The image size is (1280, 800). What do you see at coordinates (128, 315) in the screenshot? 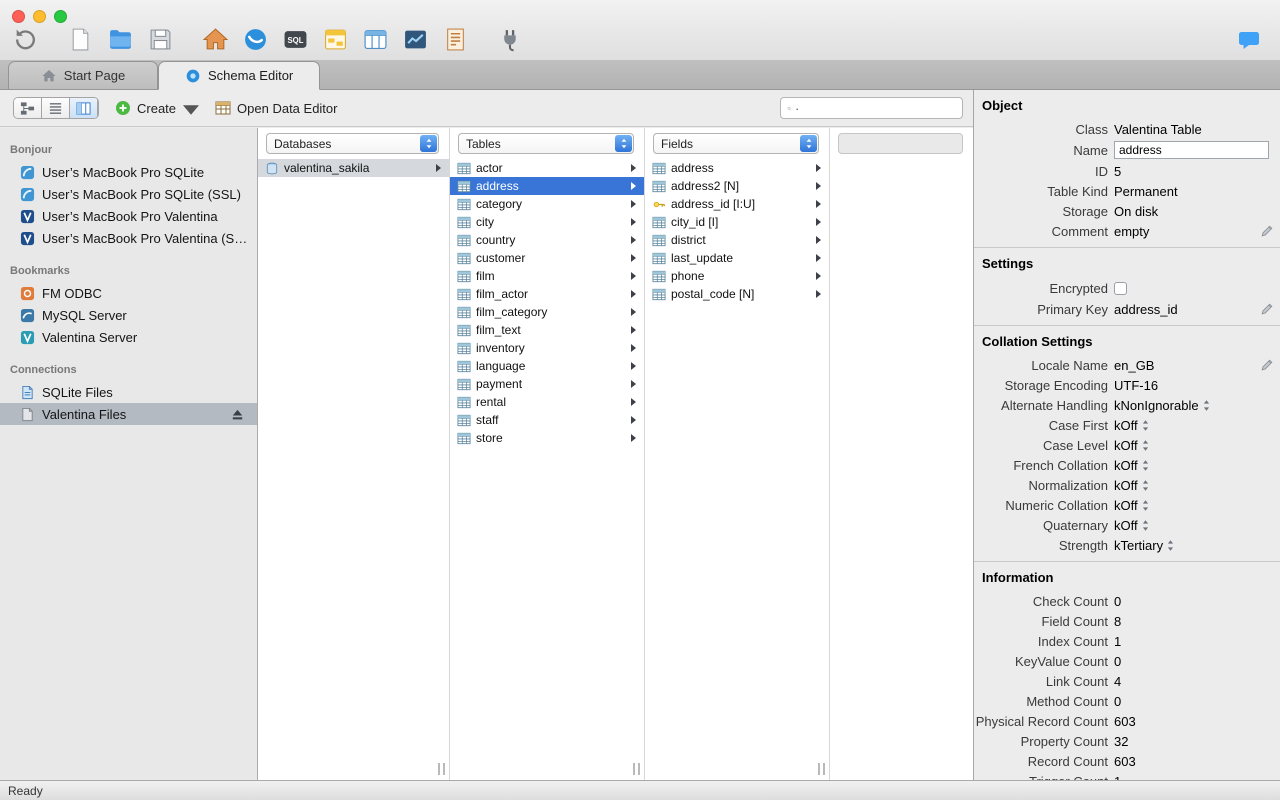
I see `sidebar-item: MySQL Server` at bounding box center [128, 315].